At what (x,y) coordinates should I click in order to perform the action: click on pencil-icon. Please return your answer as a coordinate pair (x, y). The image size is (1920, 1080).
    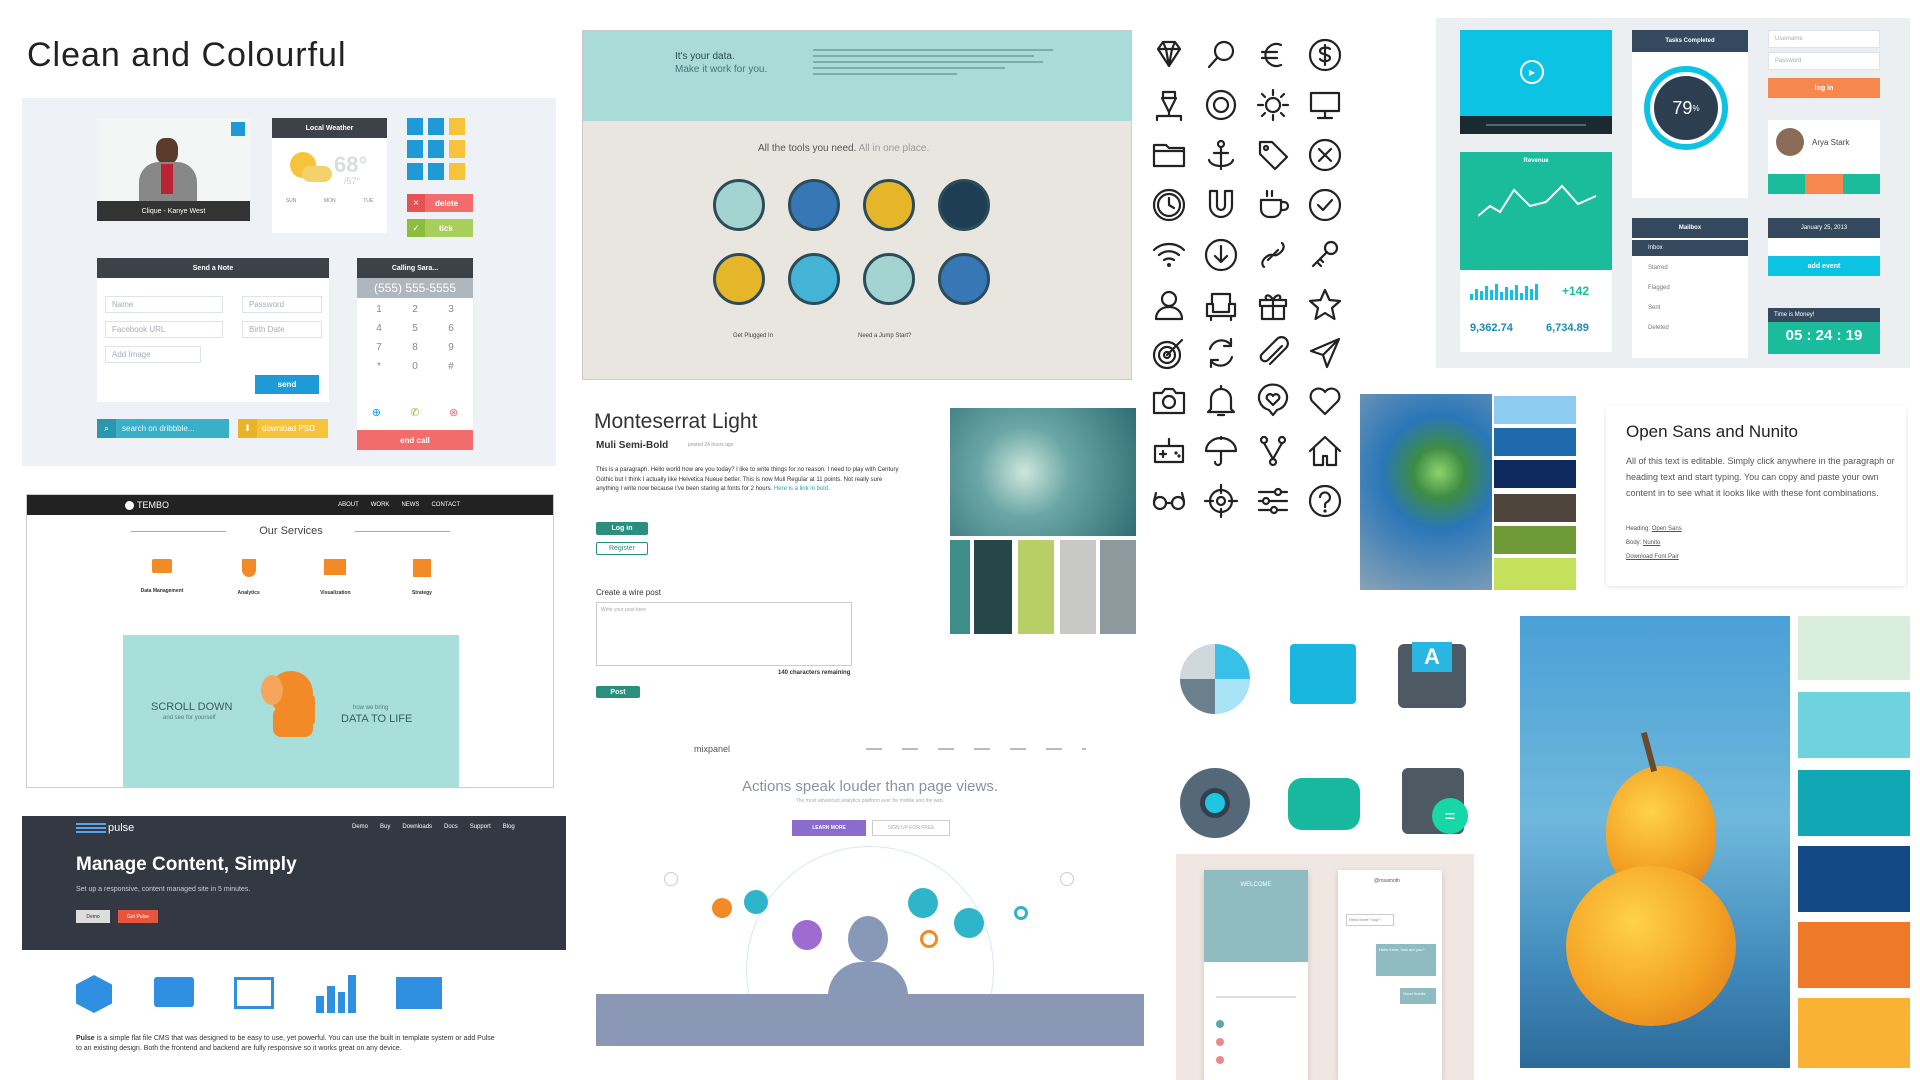
    Looking at the image, I should click on (739, 205).